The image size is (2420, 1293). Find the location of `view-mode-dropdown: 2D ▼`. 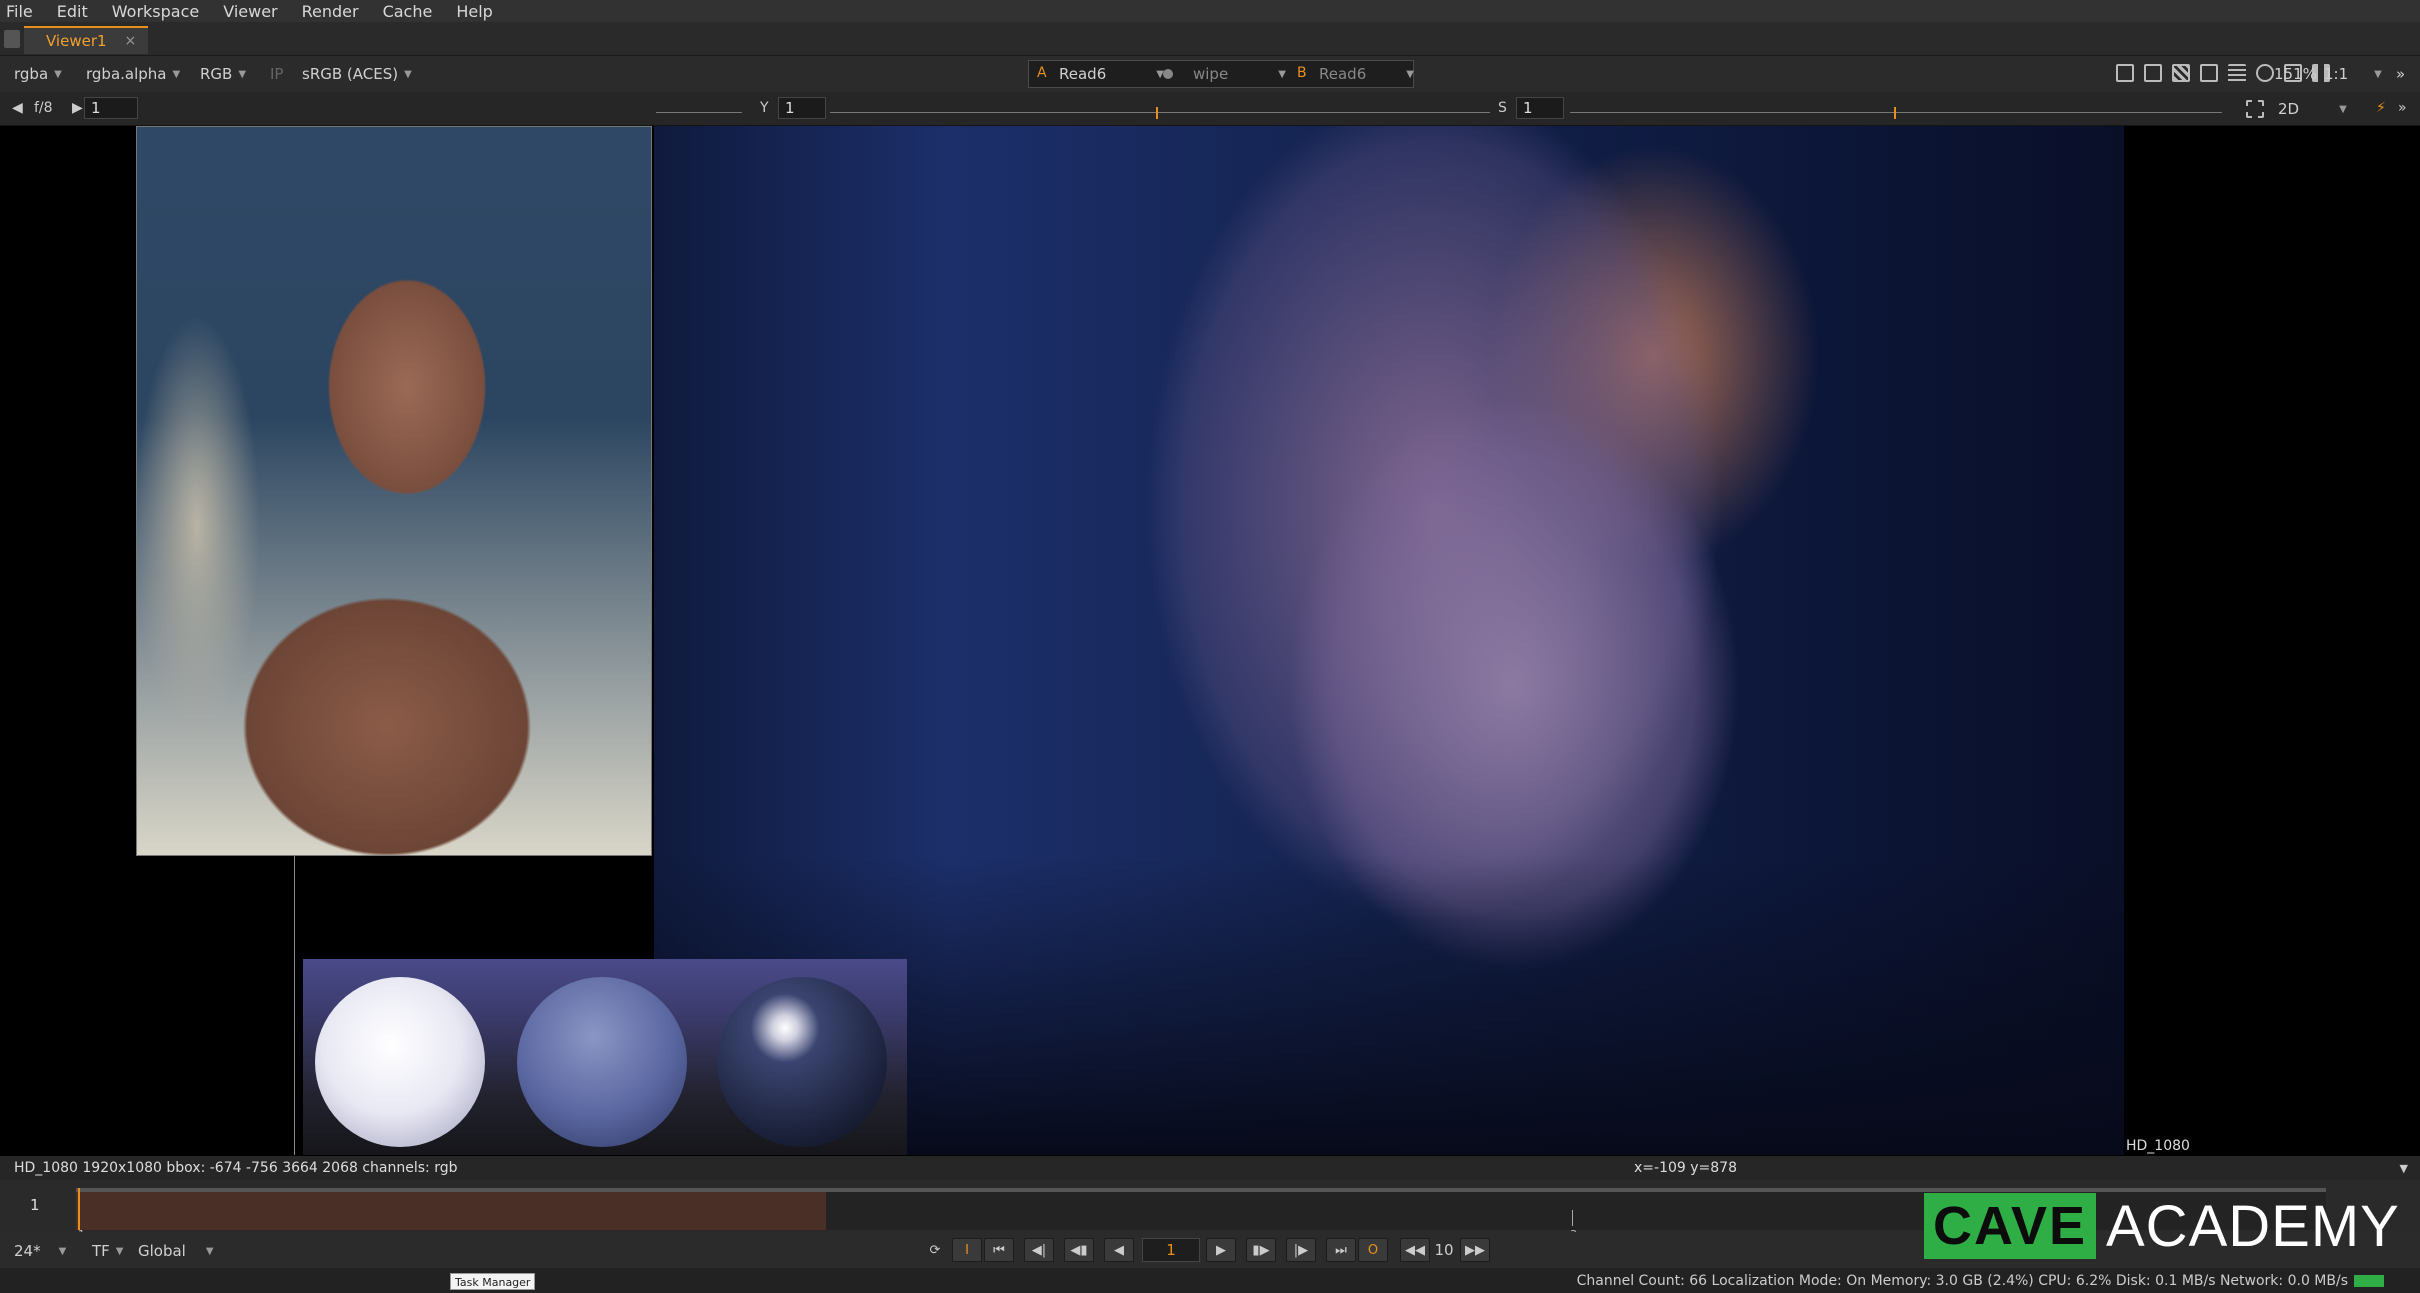

view-mode-dropdown: 2D ▼ is located at coordinates (2312, 109).